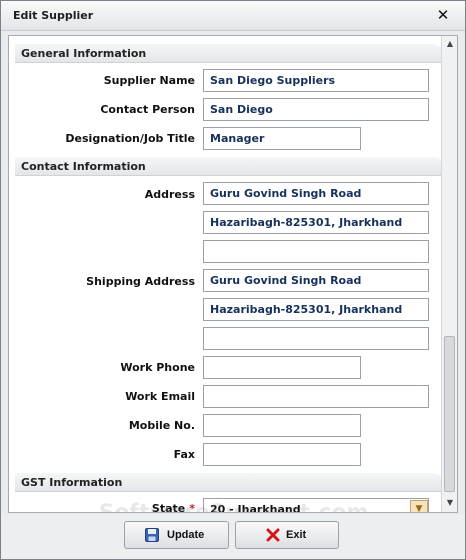  I want to click on work-email-field, so click(316, 396).